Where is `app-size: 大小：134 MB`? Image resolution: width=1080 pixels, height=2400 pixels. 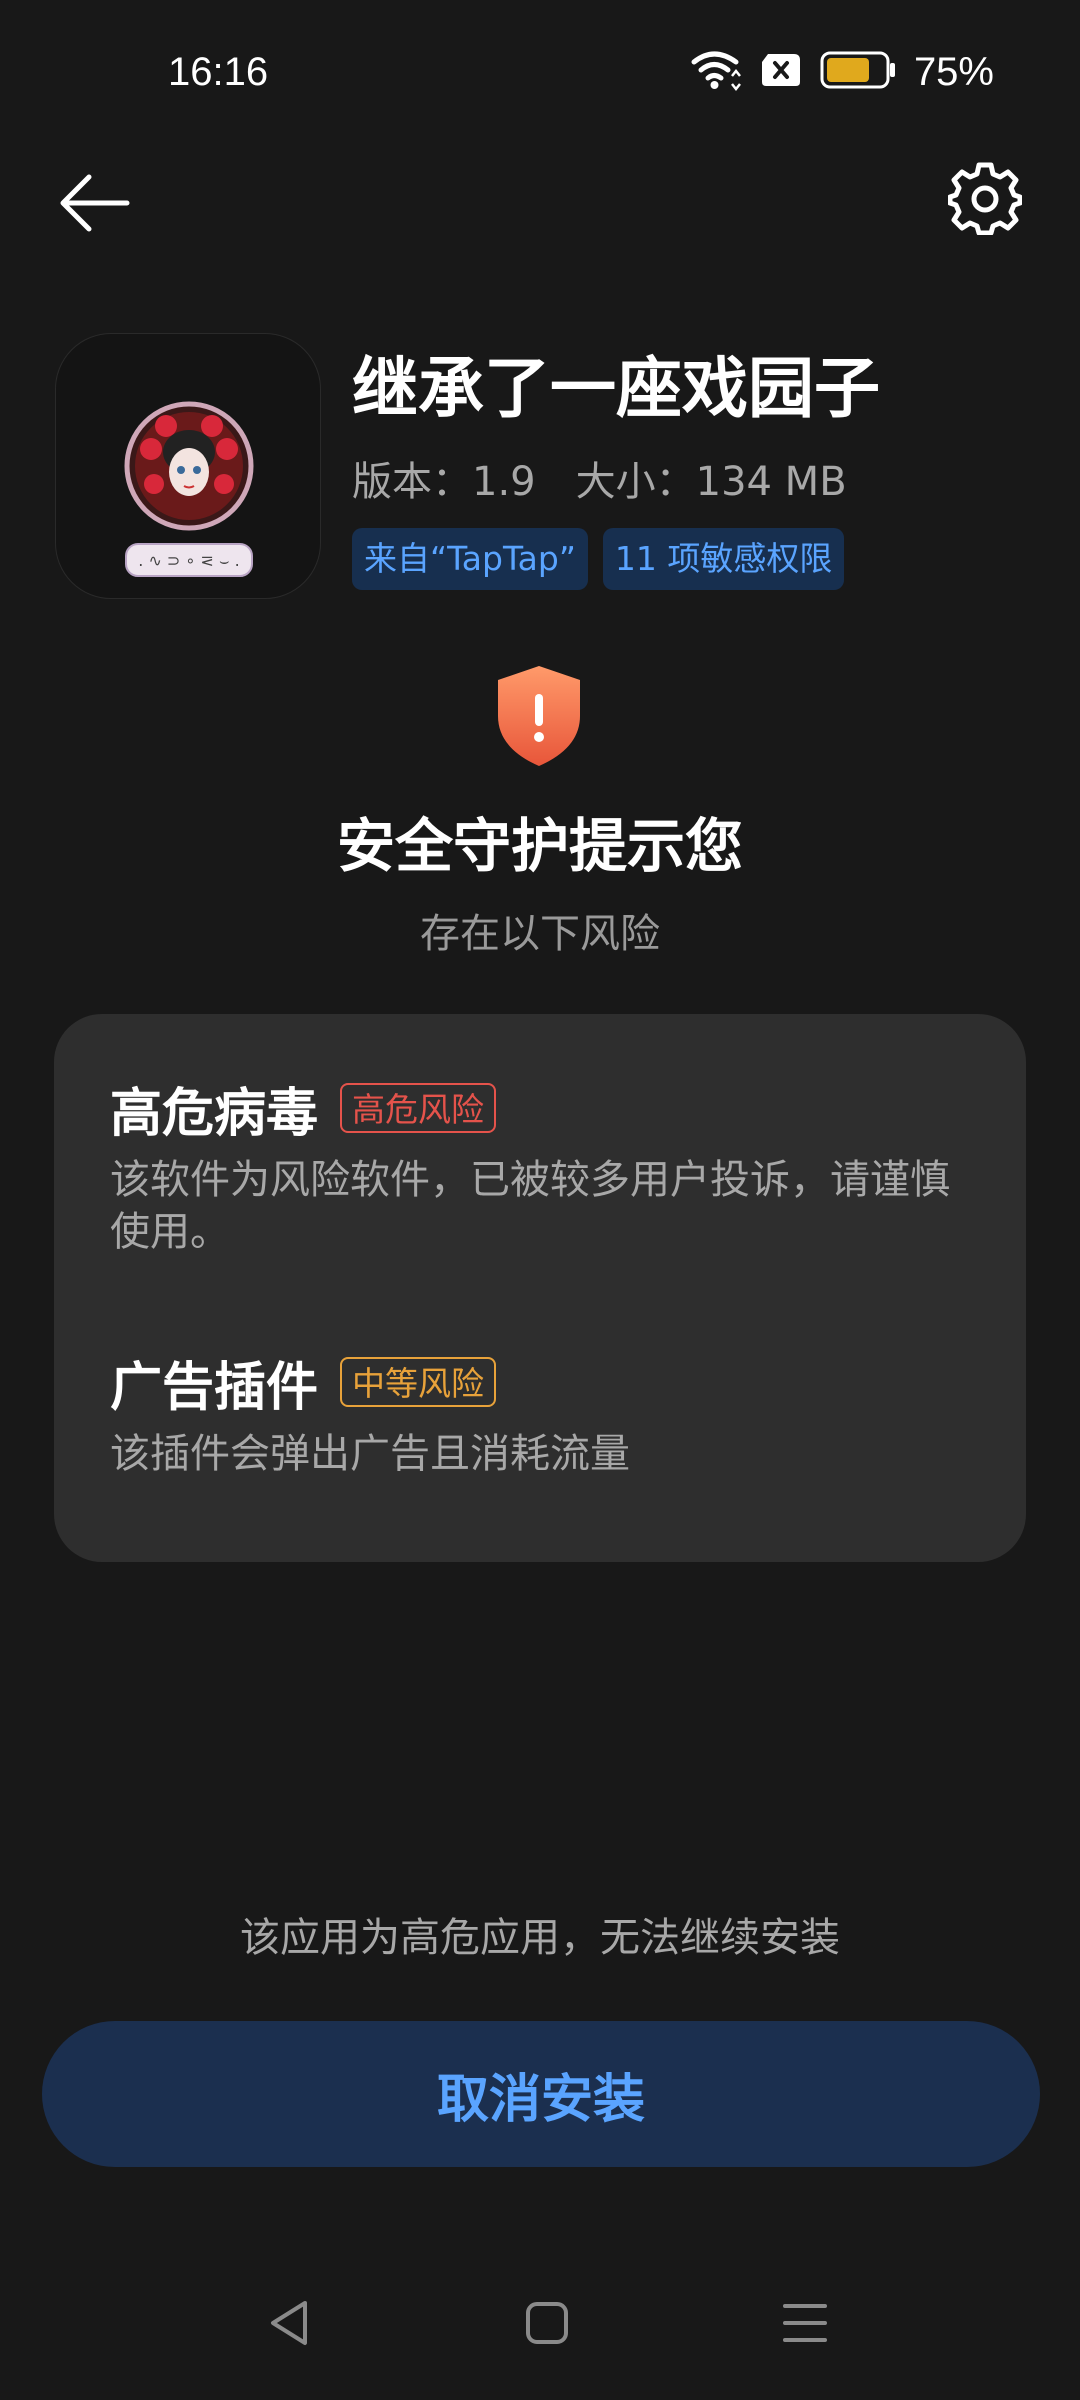 app-size: 大小：134 MB is located at coordinates (711, 482).